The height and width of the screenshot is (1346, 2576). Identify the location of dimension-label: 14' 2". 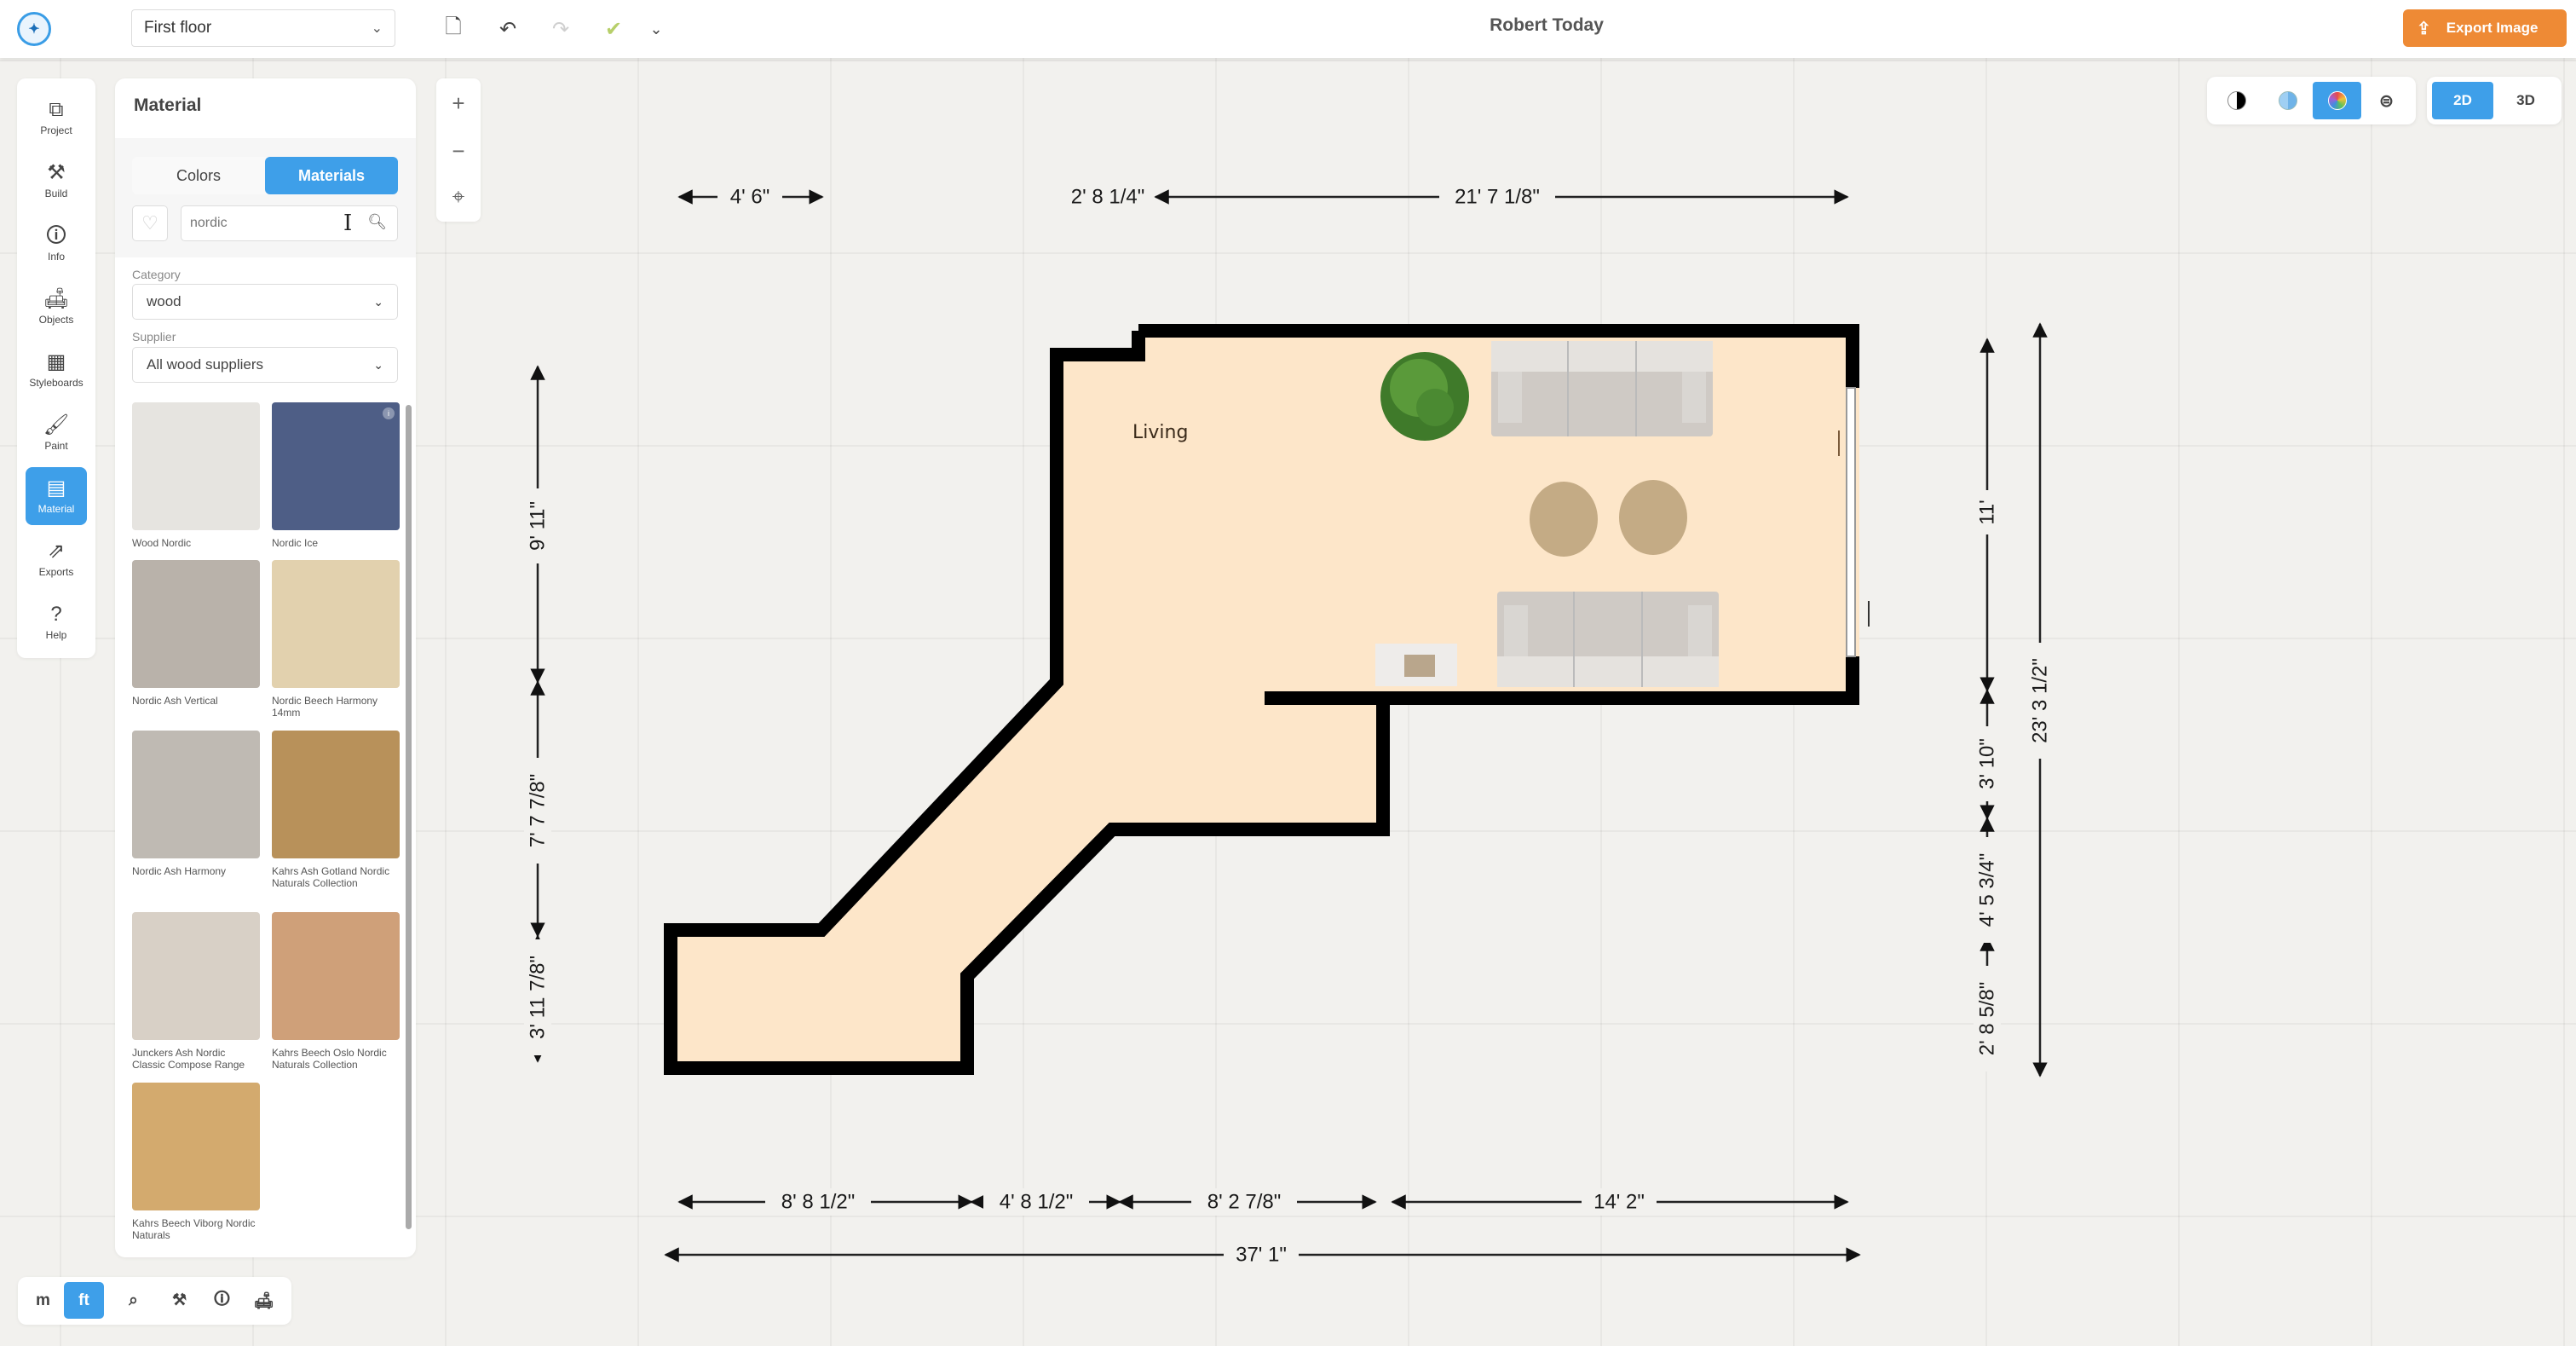
(1619, 1203).